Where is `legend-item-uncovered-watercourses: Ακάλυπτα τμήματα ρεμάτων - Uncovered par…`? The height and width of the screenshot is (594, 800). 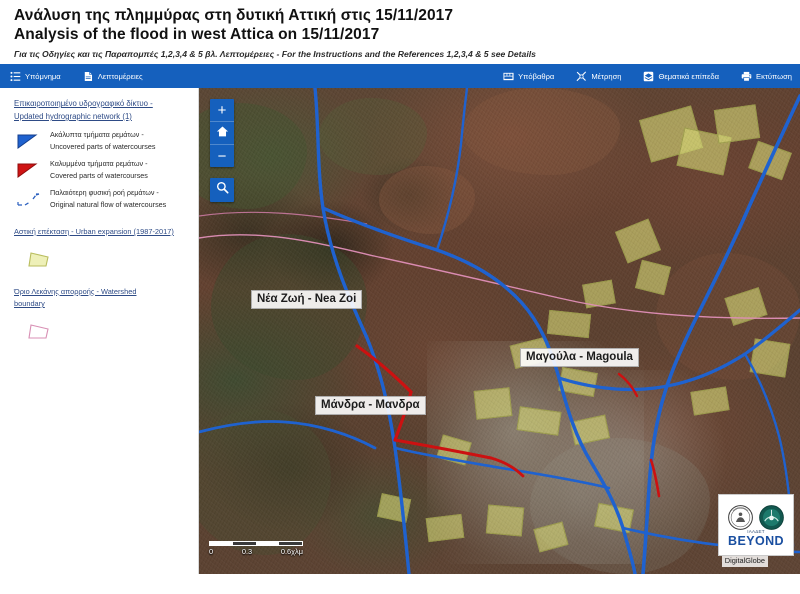
legend-item-uncovered-watercourses: Ακάλυπτα τμήματα ρεμάτων - Uncovered par… is located at coordinates (103, 140).